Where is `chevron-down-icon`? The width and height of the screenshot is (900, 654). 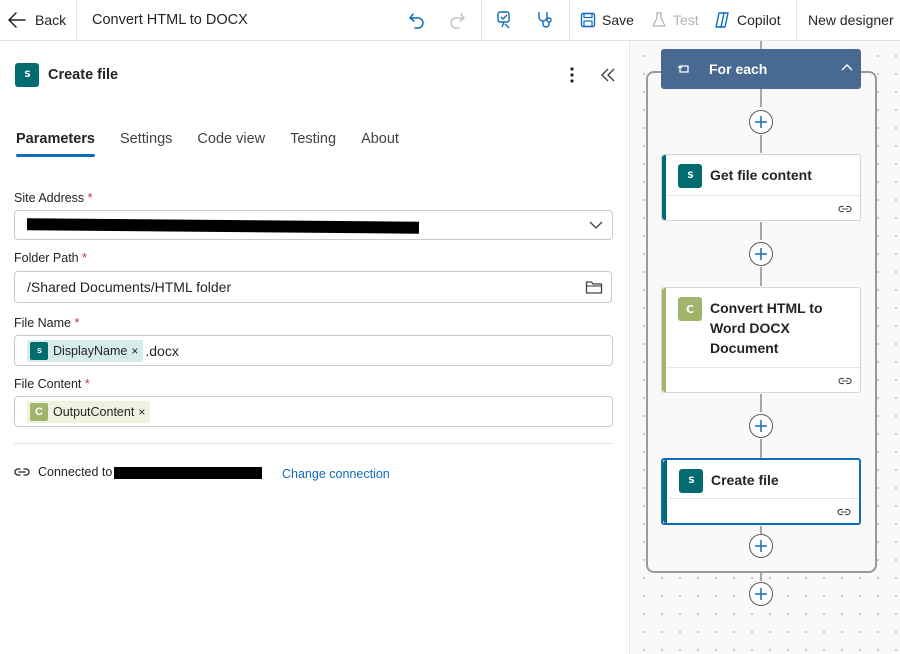 chevron-down-icon is located at coordinates (596, 225).